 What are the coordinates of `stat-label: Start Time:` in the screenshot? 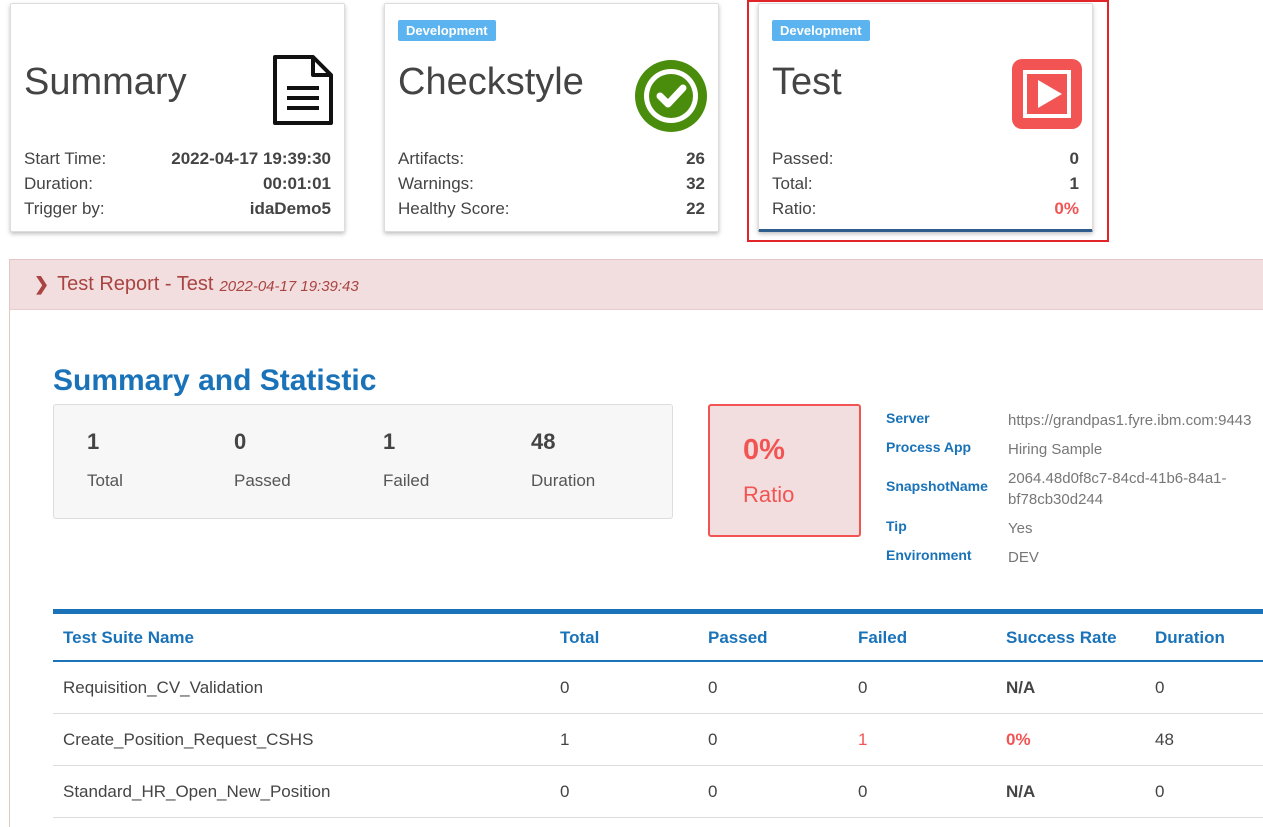 It's located at (65, 158).